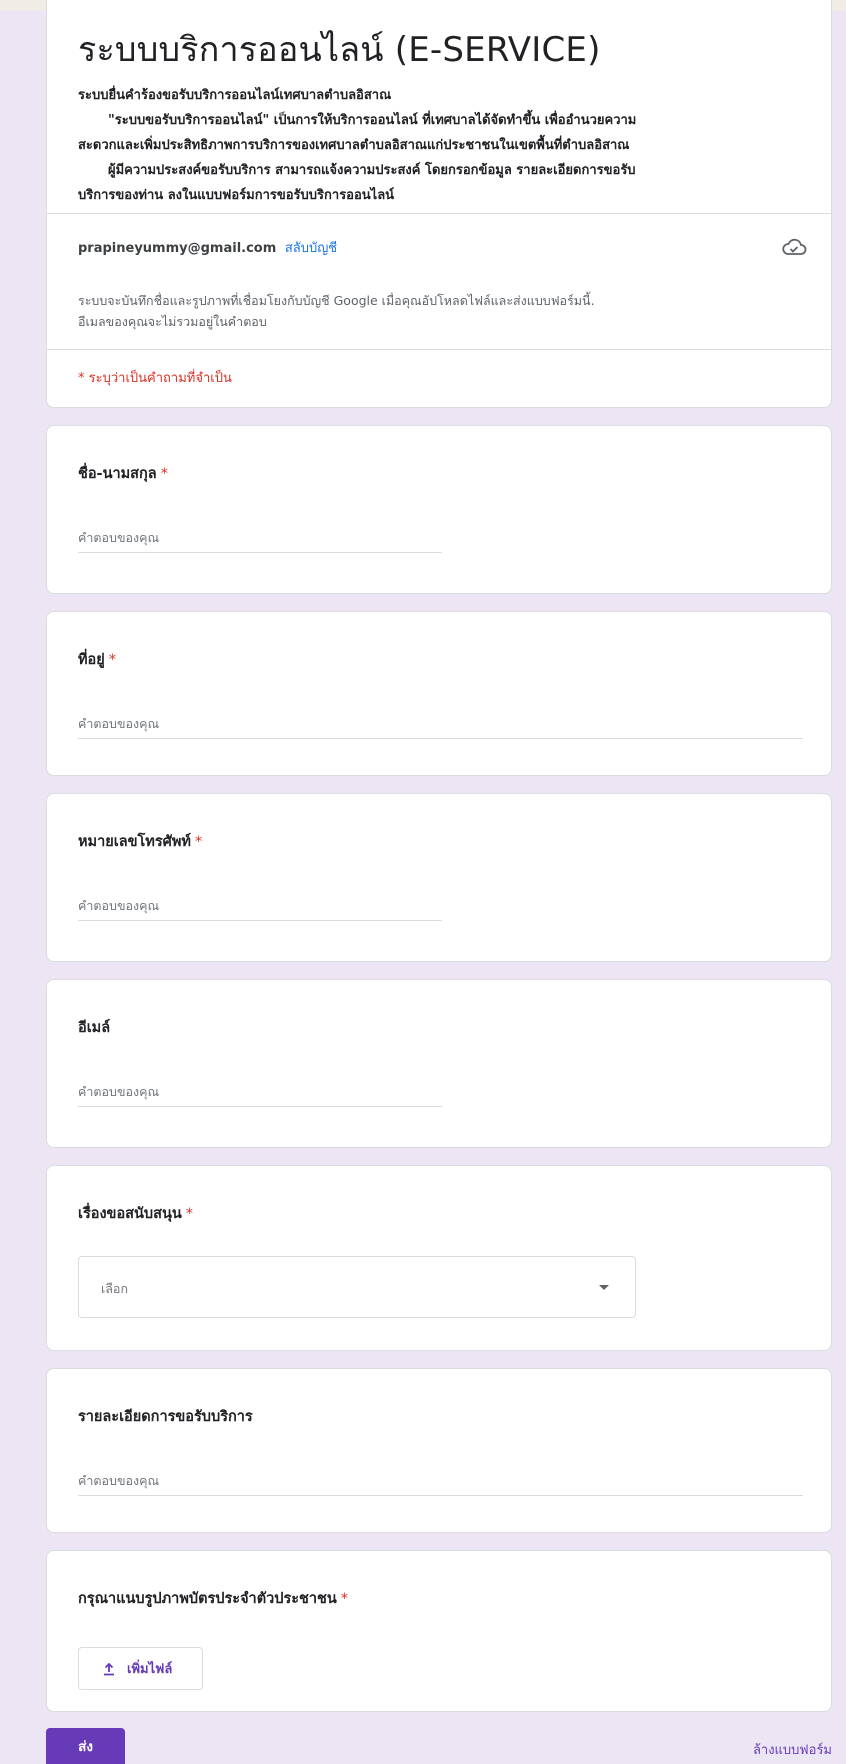 This screenshot has width=846, height=1764. I want to click on question-title: กรุณาแนบรูปภาพบัตรประจำตัวประชาชน *, so click(213, 1598).